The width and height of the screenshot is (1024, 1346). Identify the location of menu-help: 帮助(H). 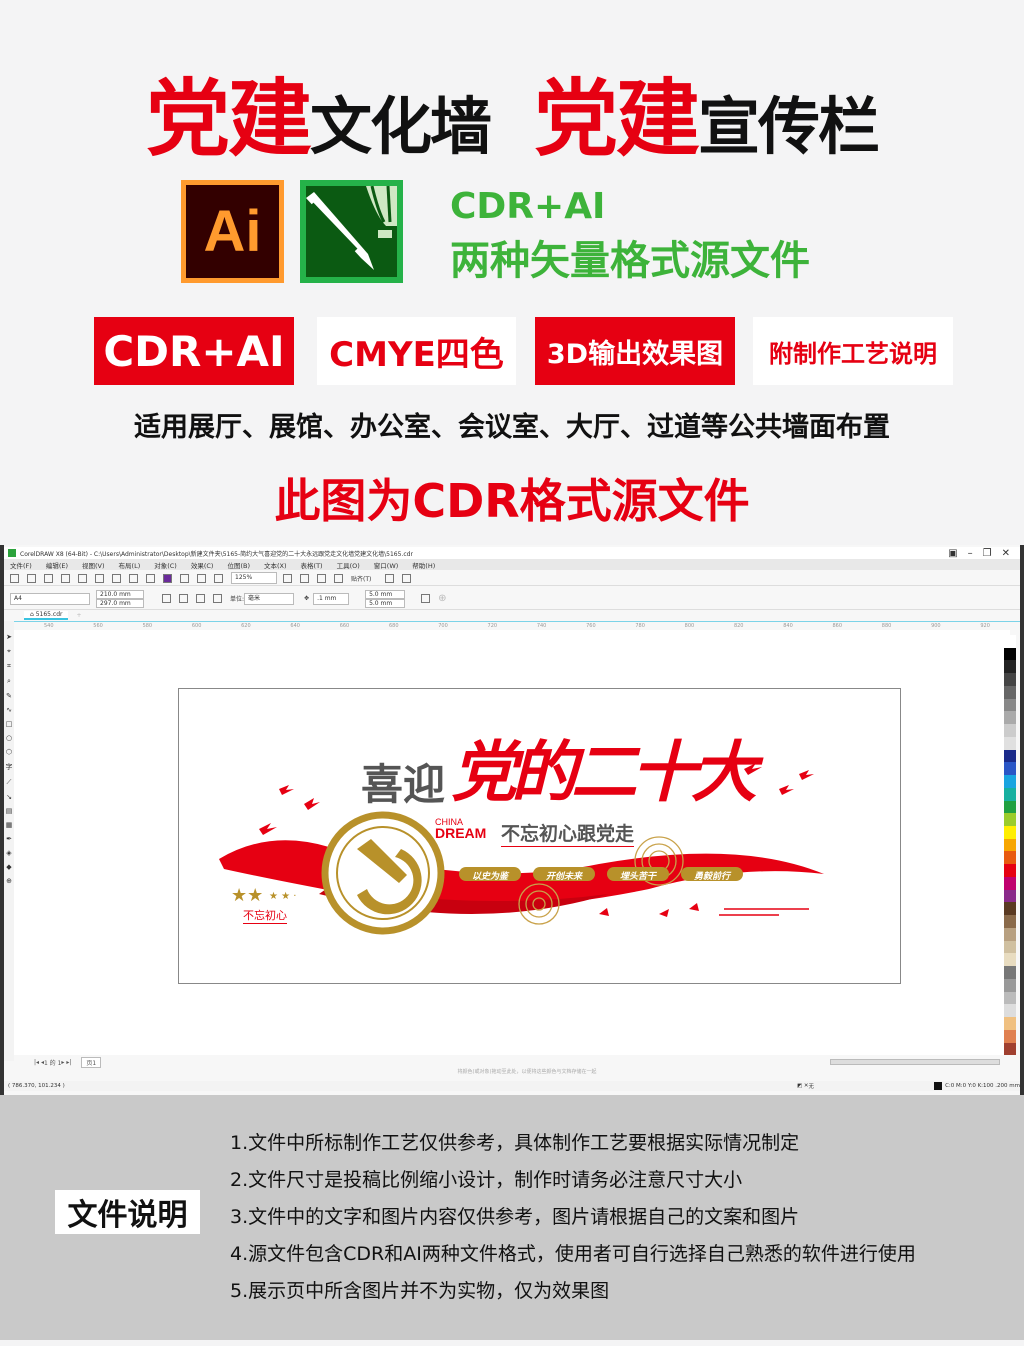
(423, 565).